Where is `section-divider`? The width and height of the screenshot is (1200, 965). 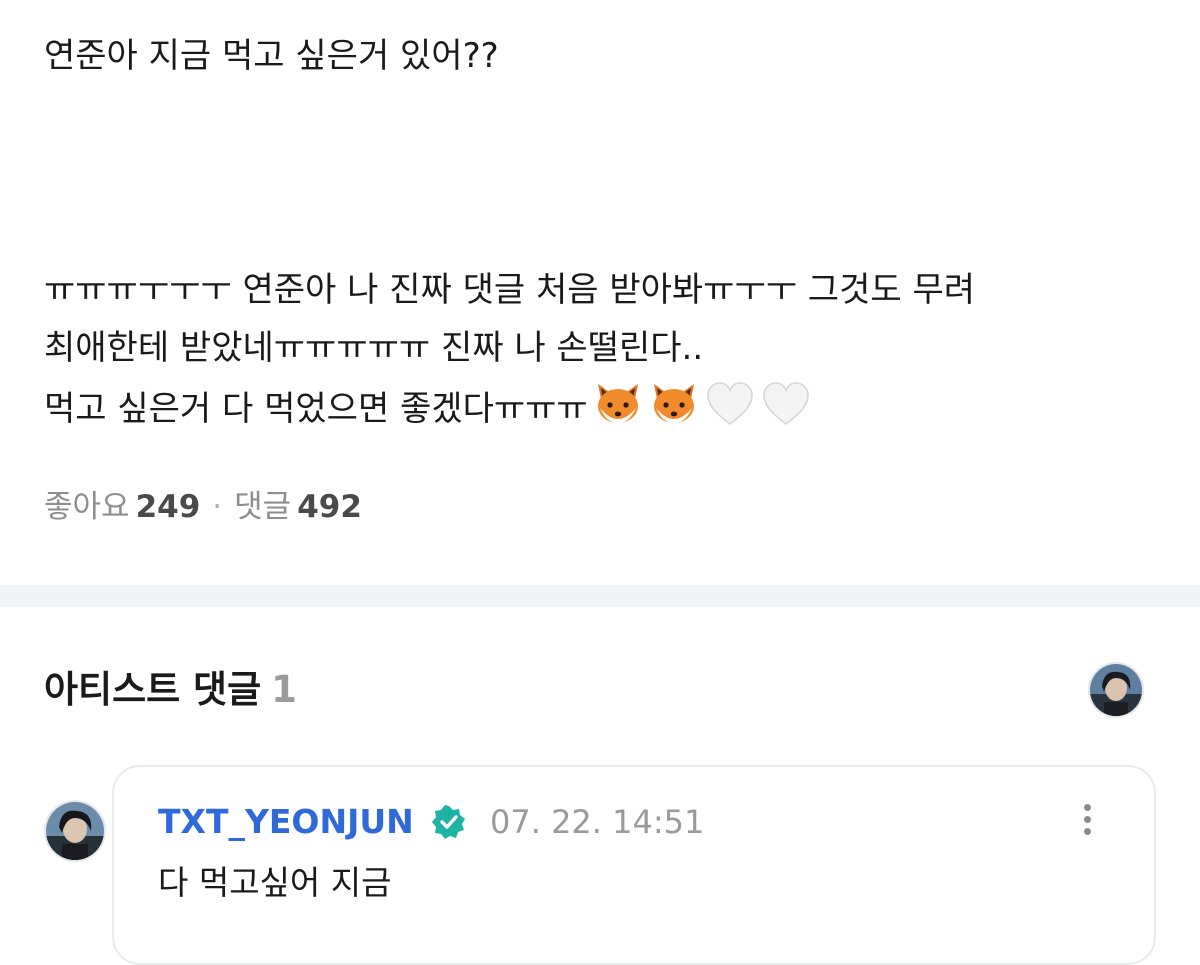 section-divider is located at coordinates (600, 596).